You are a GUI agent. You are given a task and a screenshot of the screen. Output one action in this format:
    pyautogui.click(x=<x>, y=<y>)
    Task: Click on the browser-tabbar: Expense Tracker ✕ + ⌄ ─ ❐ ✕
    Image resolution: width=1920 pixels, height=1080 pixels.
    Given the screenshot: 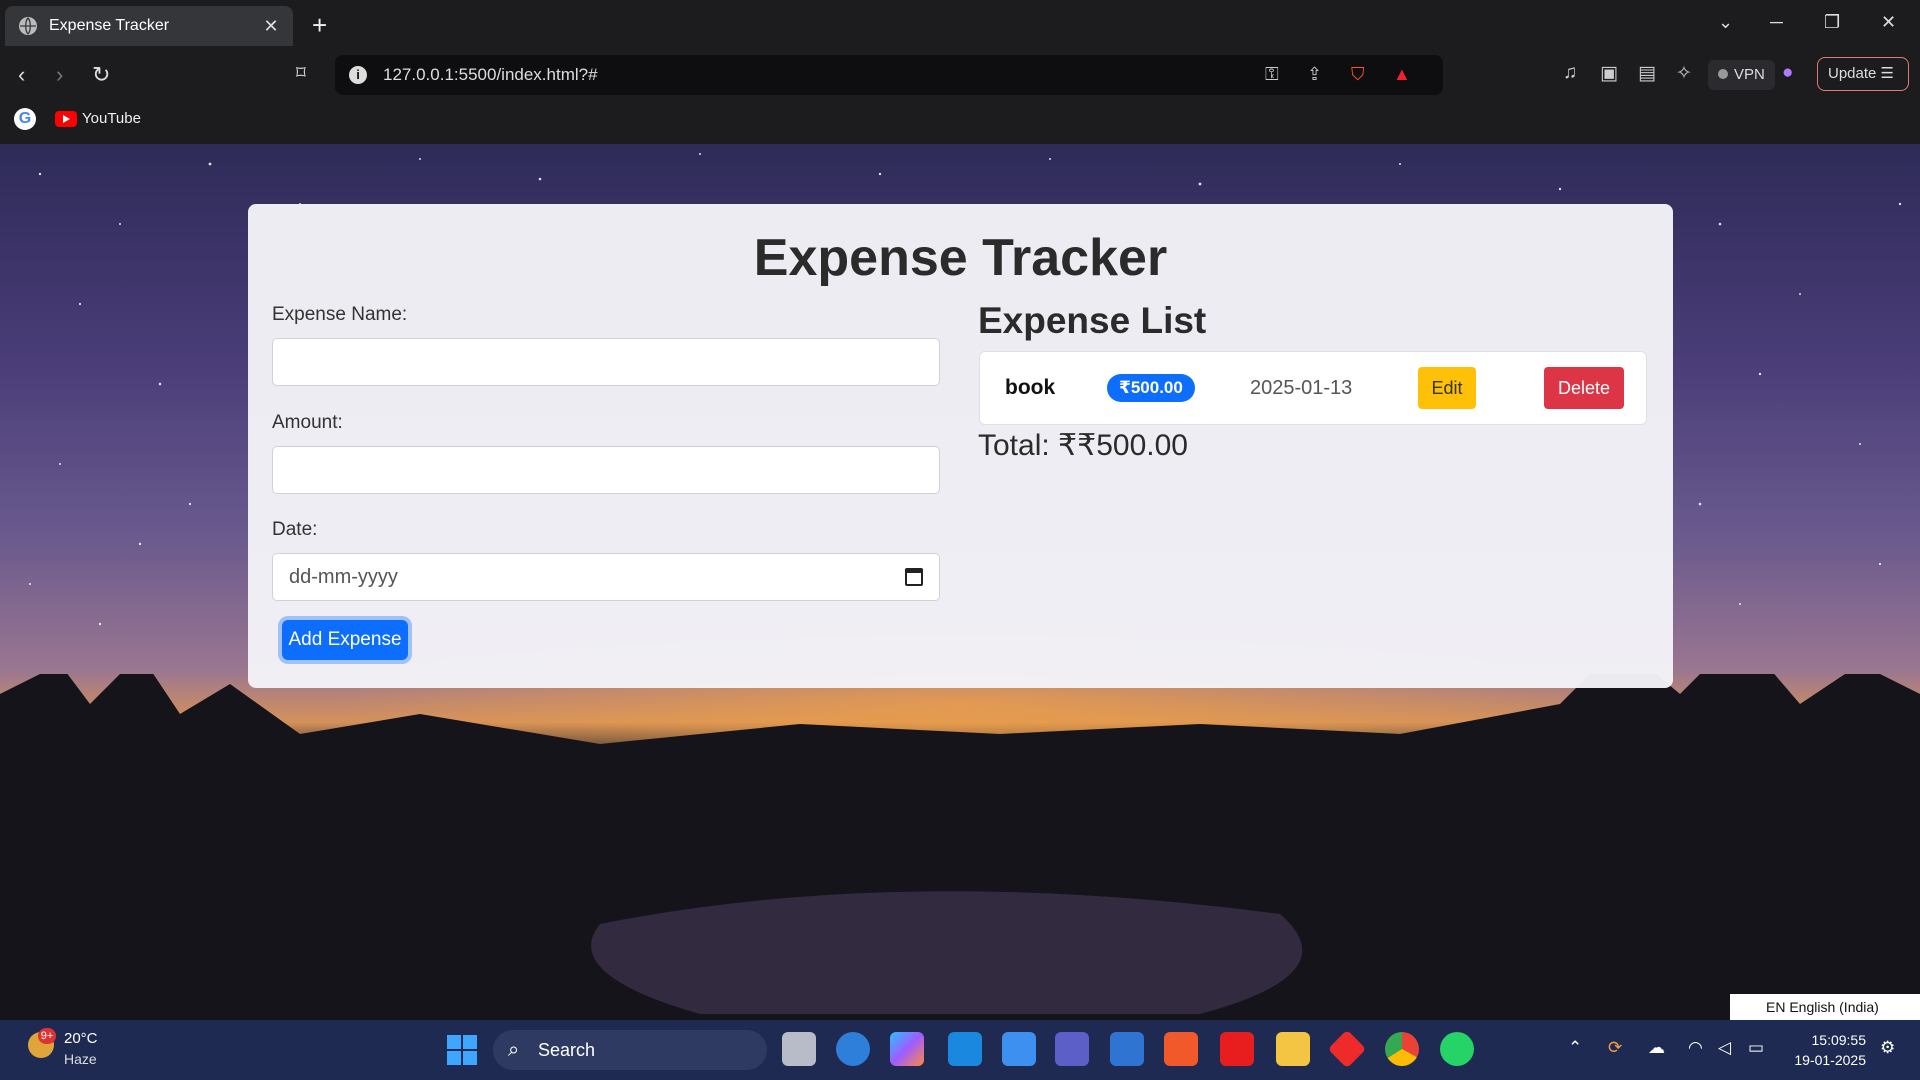 What is the action you would take?
    pyautogui.click(x=960, y=25)
    